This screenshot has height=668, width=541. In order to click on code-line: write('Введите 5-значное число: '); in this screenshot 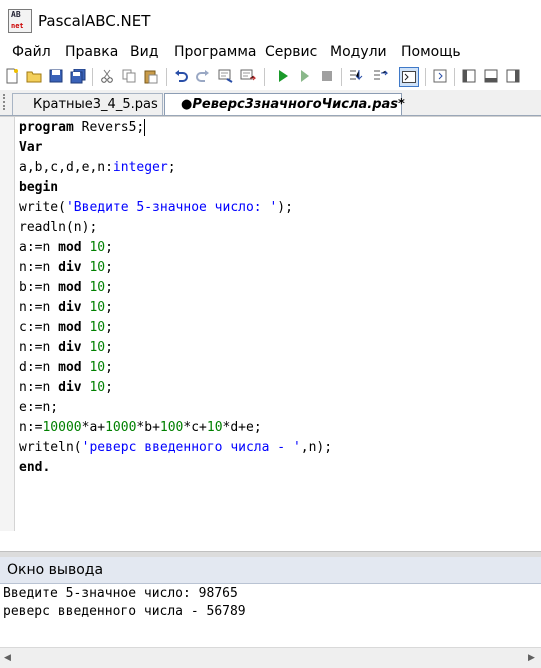, I will do `click(175, 208)`.